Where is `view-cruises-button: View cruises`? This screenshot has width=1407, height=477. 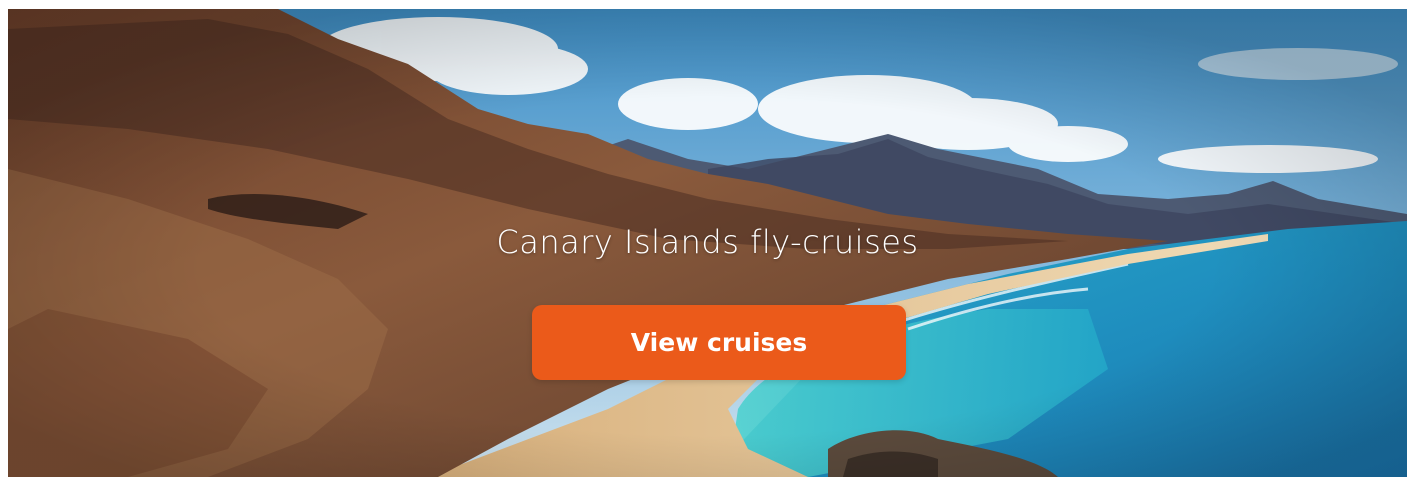
view-cruises-button: View cruises is located at coordinates (719, 342).